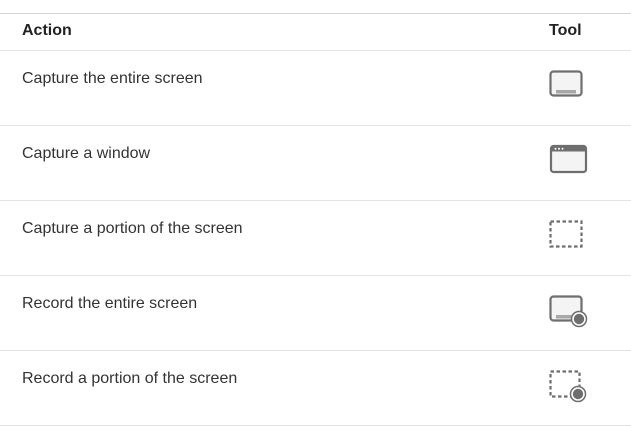 The height and width of the screenshot is (445, 631). Describe the element at coordinates (132, 228) in the screenshot. I see `action-label: Capture a portion of the screen` at that location.